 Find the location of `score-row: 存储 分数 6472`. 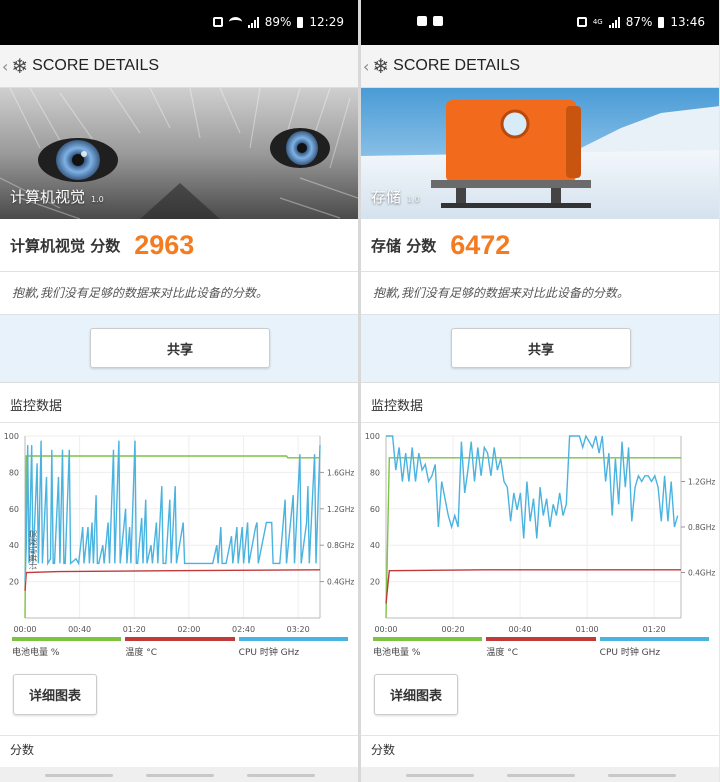

score-row: 存储 分数 6472 is located at coordinates (540, 245).